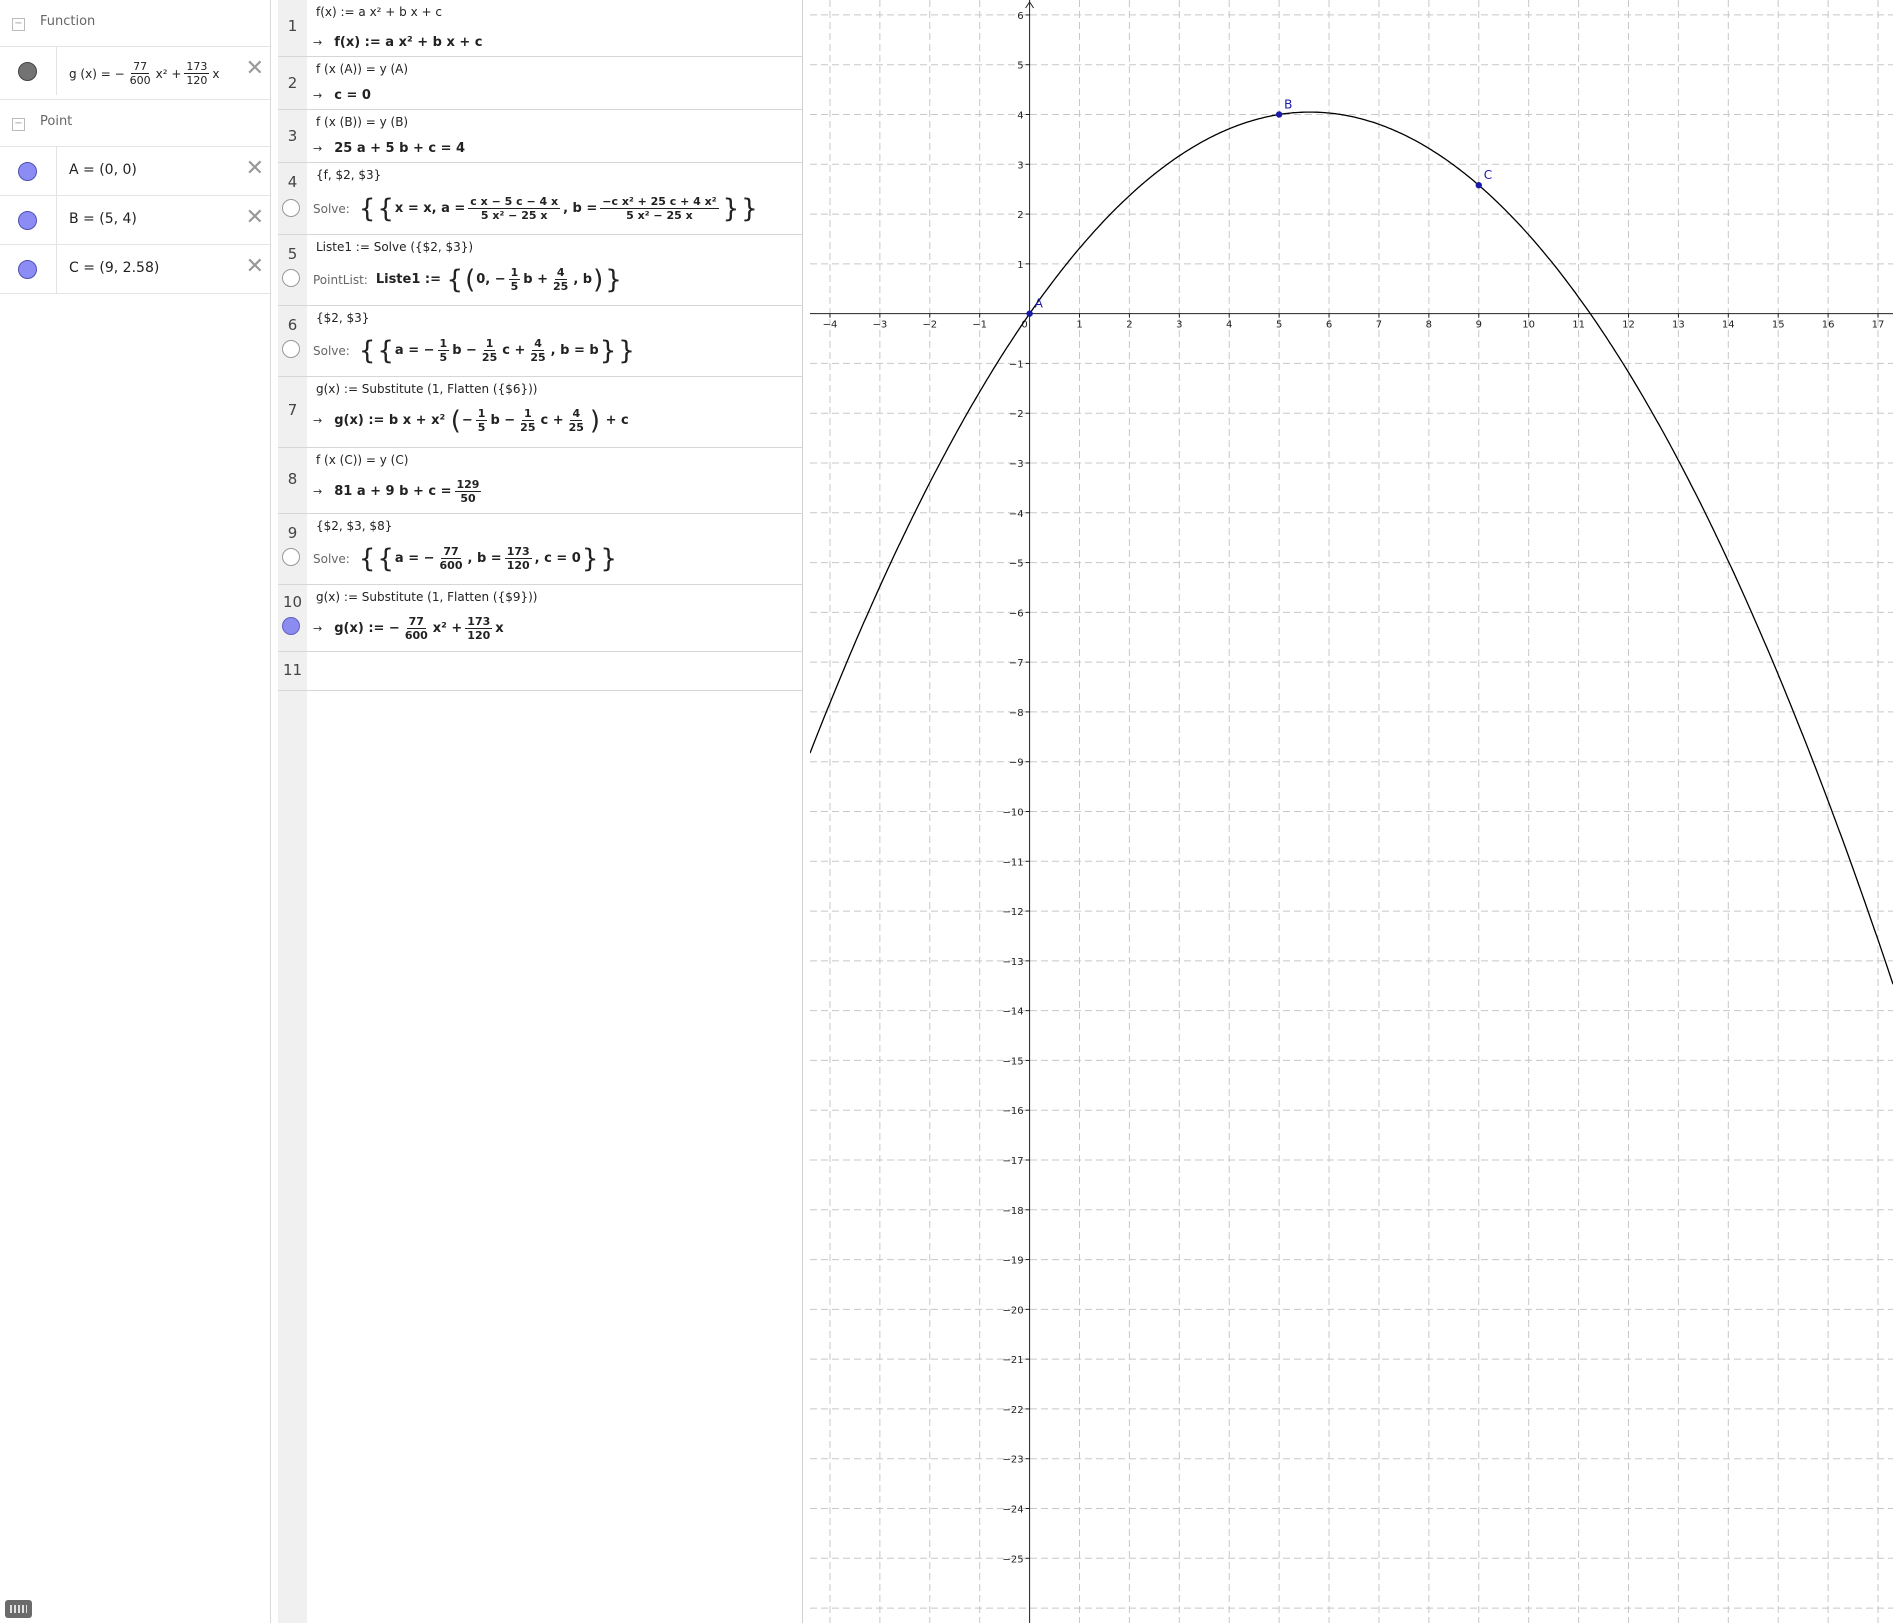  What do you see at coordinates (1828, 325) in the screenshot?
I see `x-tick-label: 16` at bounding box center [1828, 325].